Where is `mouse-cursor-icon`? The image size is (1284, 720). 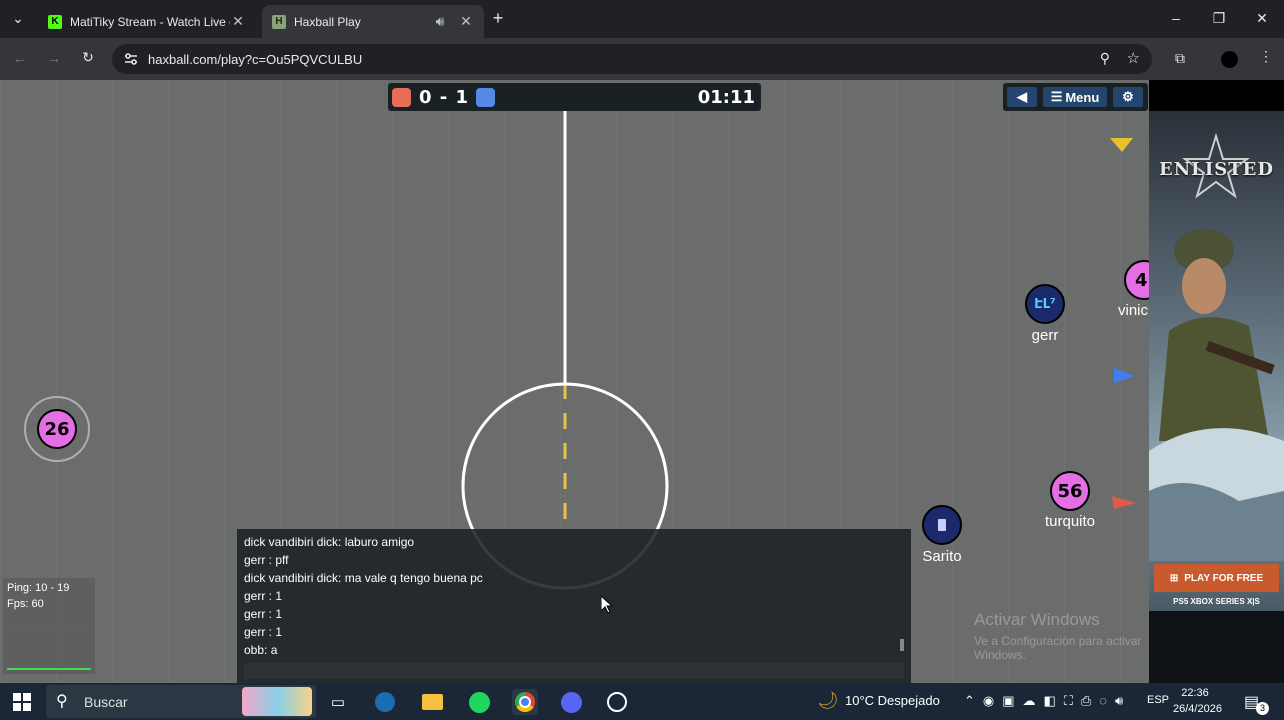
mouse-cursor-icon is located at coordinates (607, 605).